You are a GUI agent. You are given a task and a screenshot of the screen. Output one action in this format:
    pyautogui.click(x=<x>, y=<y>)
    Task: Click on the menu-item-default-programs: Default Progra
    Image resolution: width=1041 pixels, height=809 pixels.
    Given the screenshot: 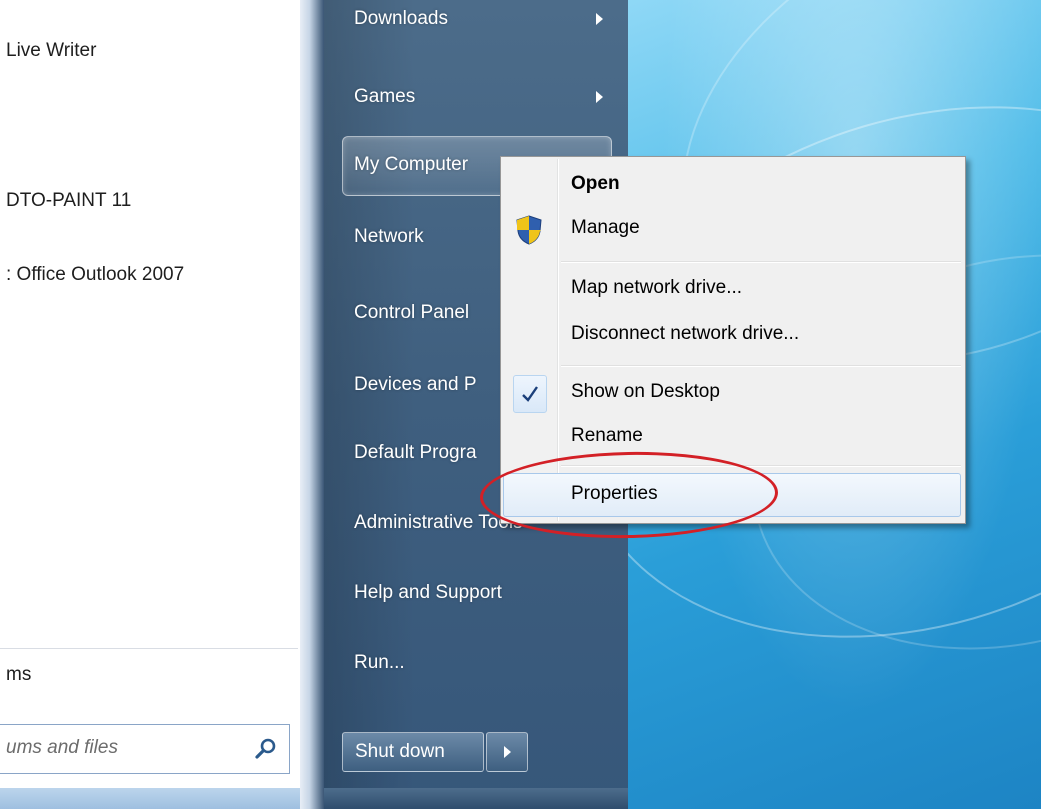 What is the action you would take?
    pyautogui.click(x=415, y=453)
    